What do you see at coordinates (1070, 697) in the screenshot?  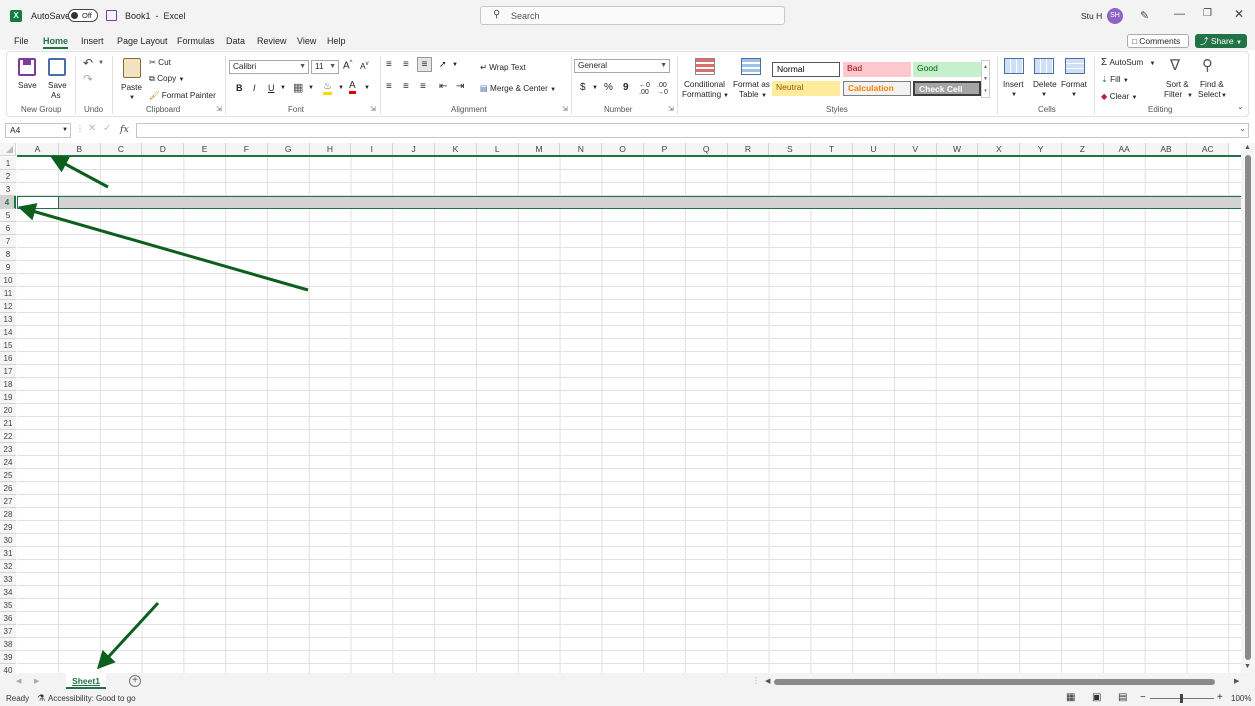 I see `normal-view-icon: ▦` at bounding box center [1070, 697].